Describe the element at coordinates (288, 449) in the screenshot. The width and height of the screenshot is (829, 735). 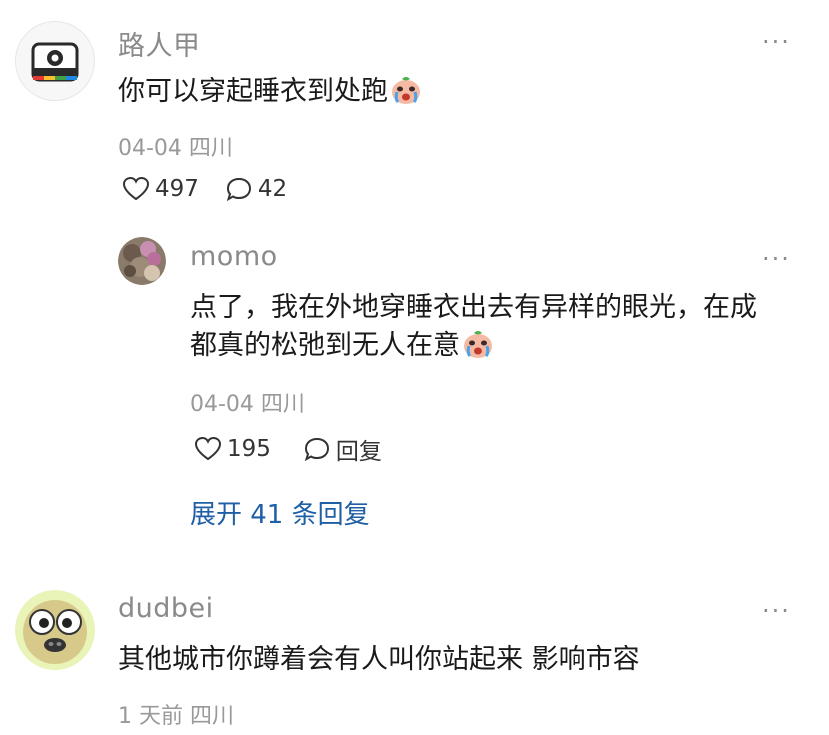
I see `reply-actions: 195 回复` at that location.